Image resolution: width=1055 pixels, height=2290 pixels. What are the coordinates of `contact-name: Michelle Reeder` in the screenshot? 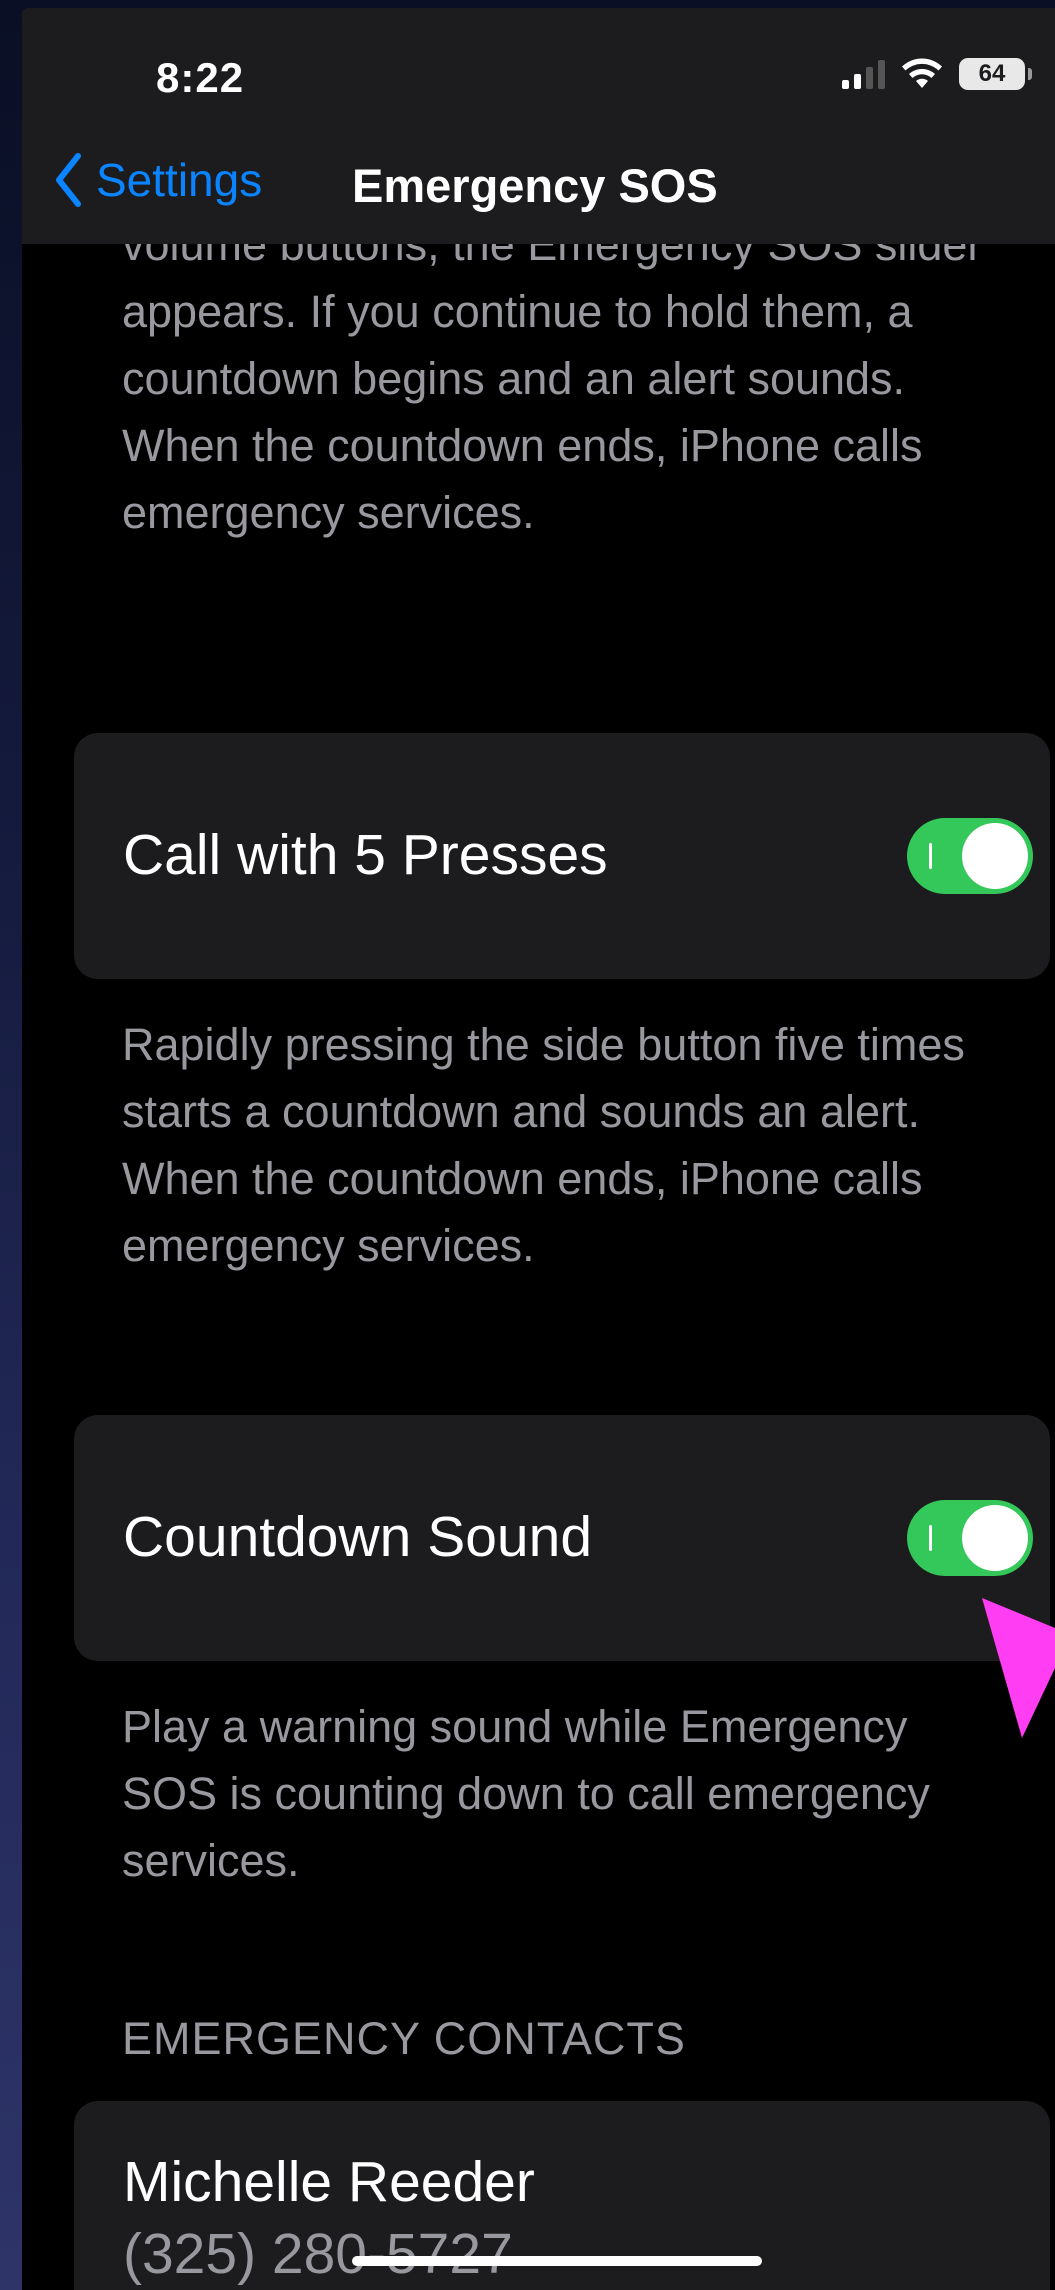 It's located at (329, 2182).